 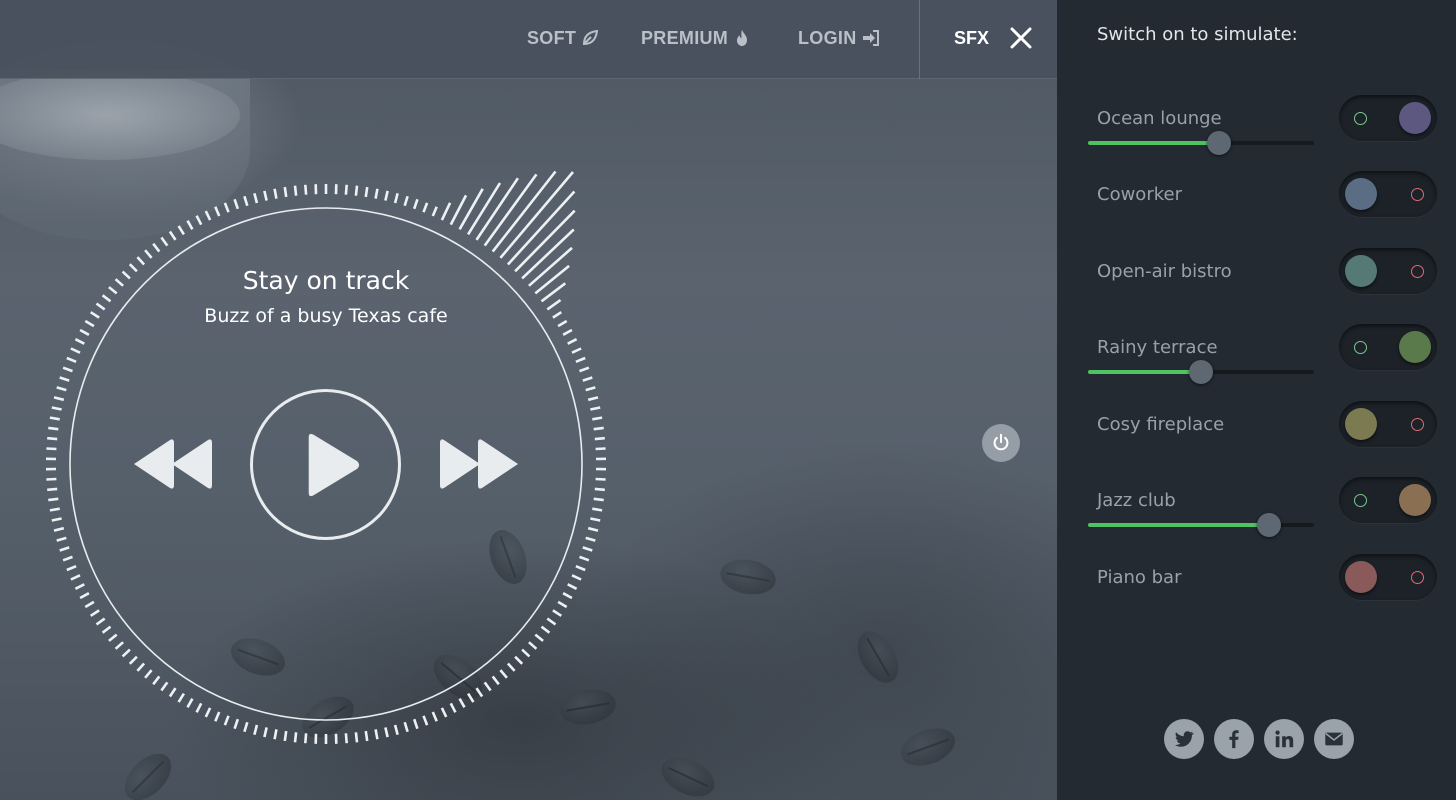 What do you see at coordinates (1139, 194) in the screenshot?
I see `sound-label: Coworker` at bounding box center [1139, 194].